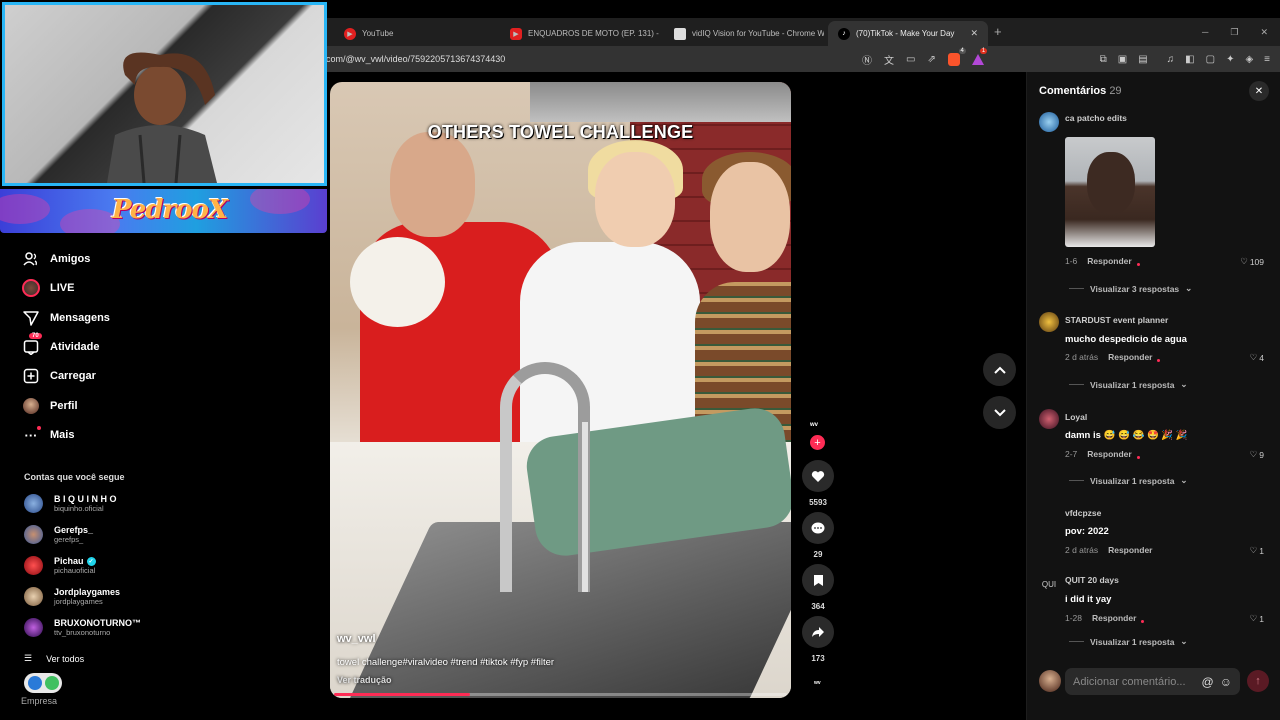  Describe the element at coordinates (69, 561) in the screenshot. I see `following-name: Pichau` at that location.